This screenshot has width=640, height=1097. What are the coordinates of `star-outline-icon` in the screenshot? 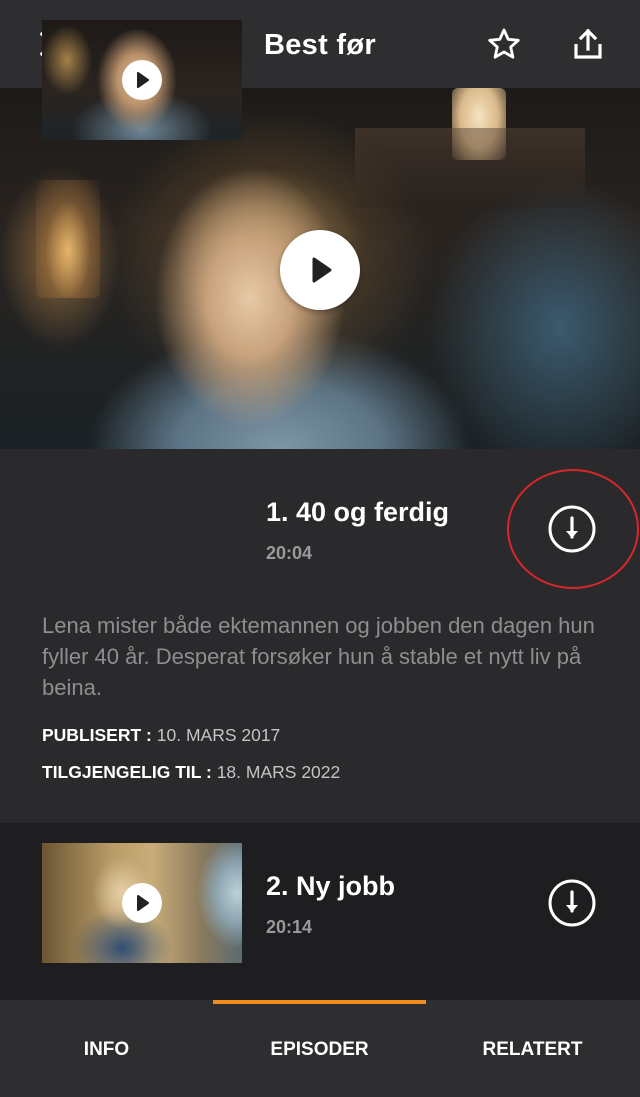 It's located at (504, 43).